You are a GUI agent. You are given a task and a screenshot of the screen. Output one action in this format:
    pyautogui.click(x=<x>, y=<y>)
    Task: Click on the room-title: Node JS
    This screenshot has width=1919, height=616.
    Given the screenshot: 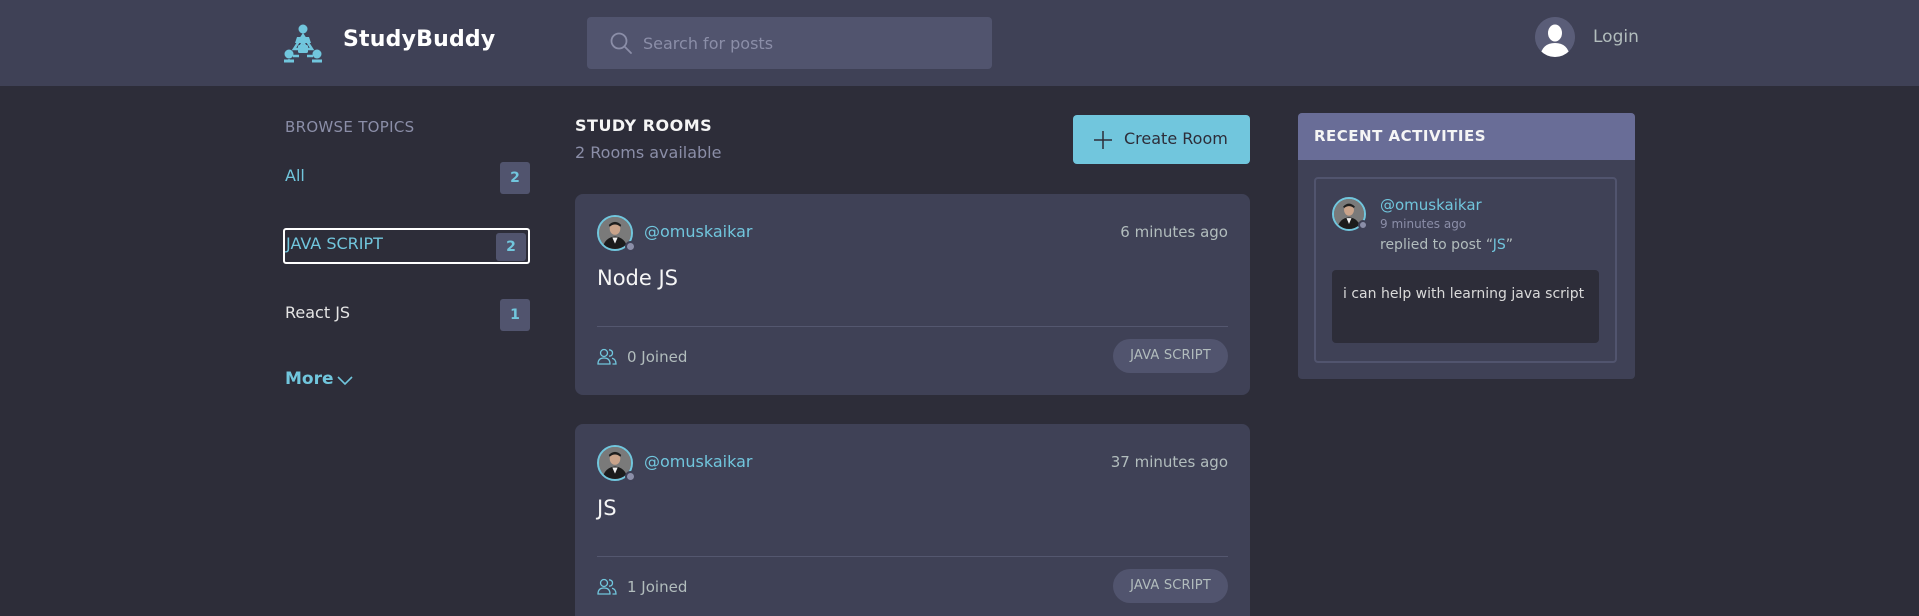 What is the action you would take?
    pyautogui.click(x=637, y=278)
    